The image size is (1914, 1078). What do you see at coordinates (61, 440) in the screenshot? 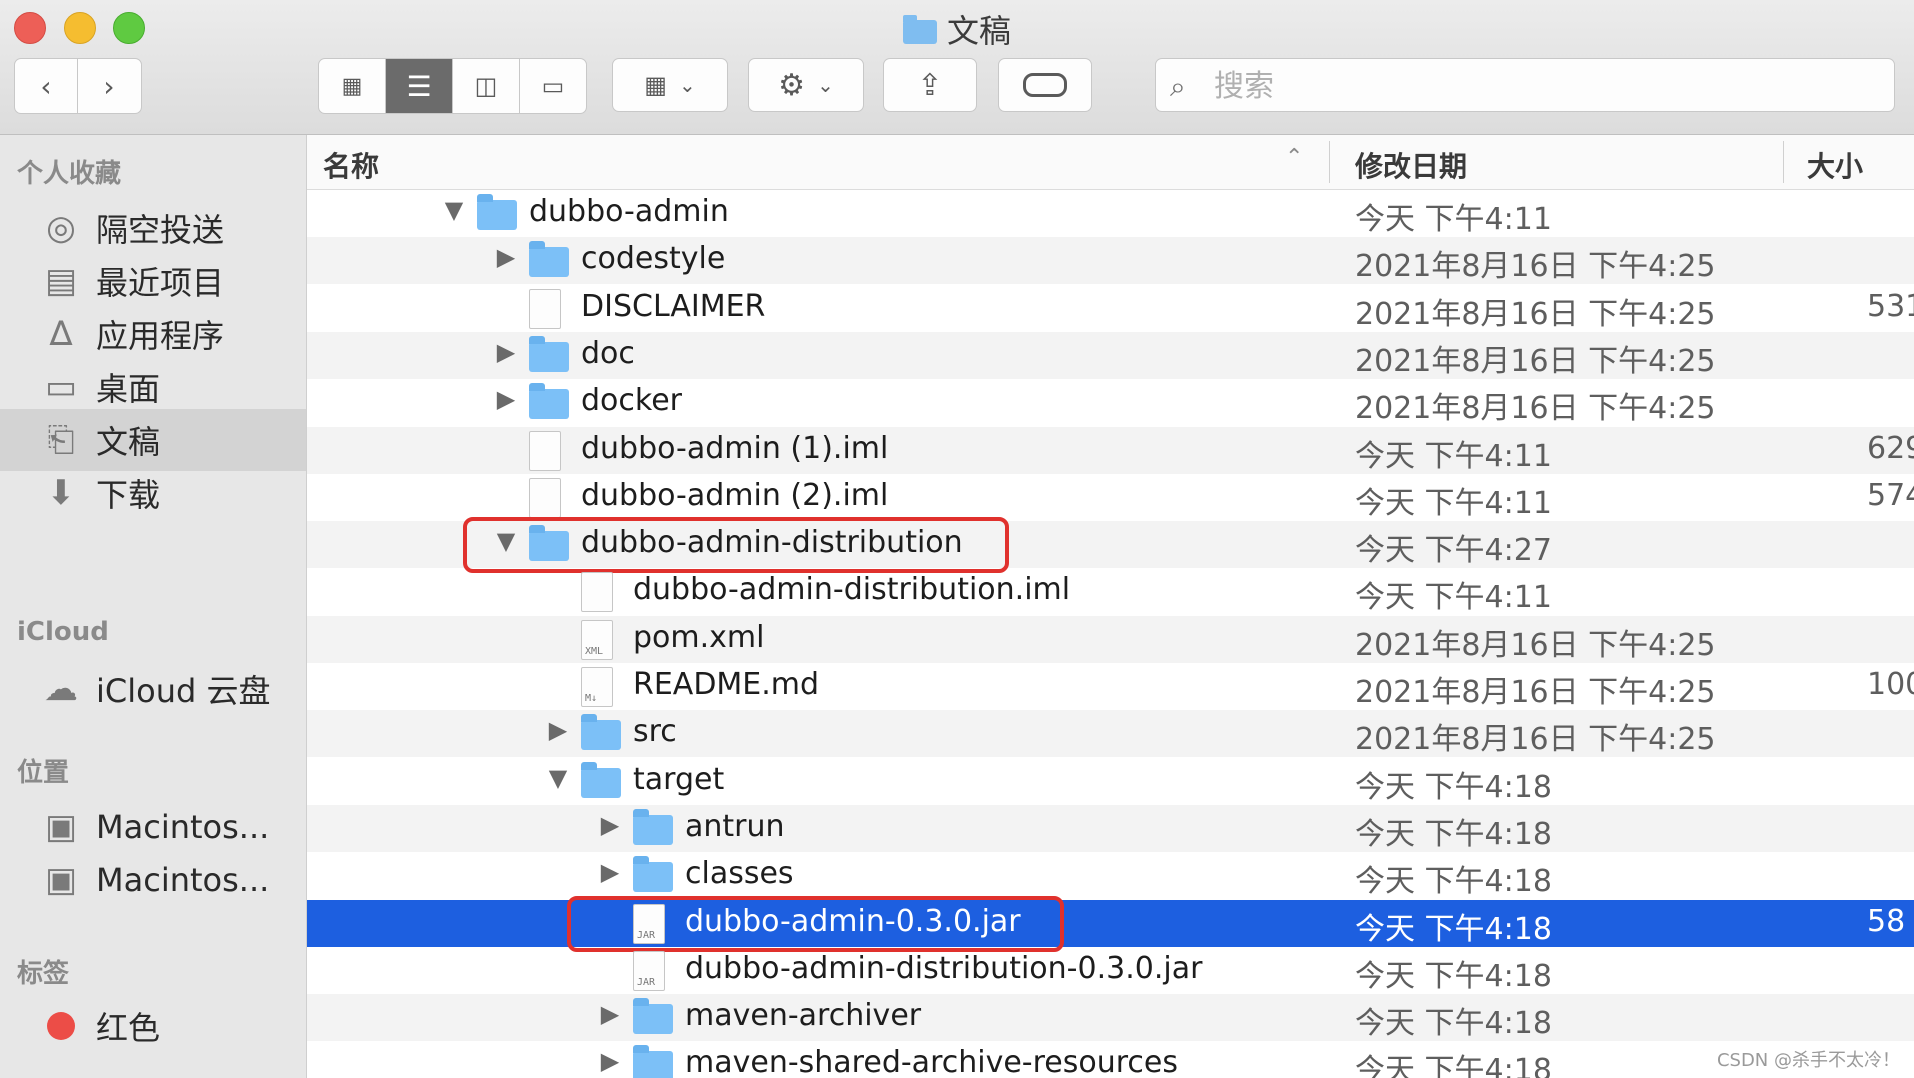
I see `documents-icon: ⎗` at bounding box center [61, 440].